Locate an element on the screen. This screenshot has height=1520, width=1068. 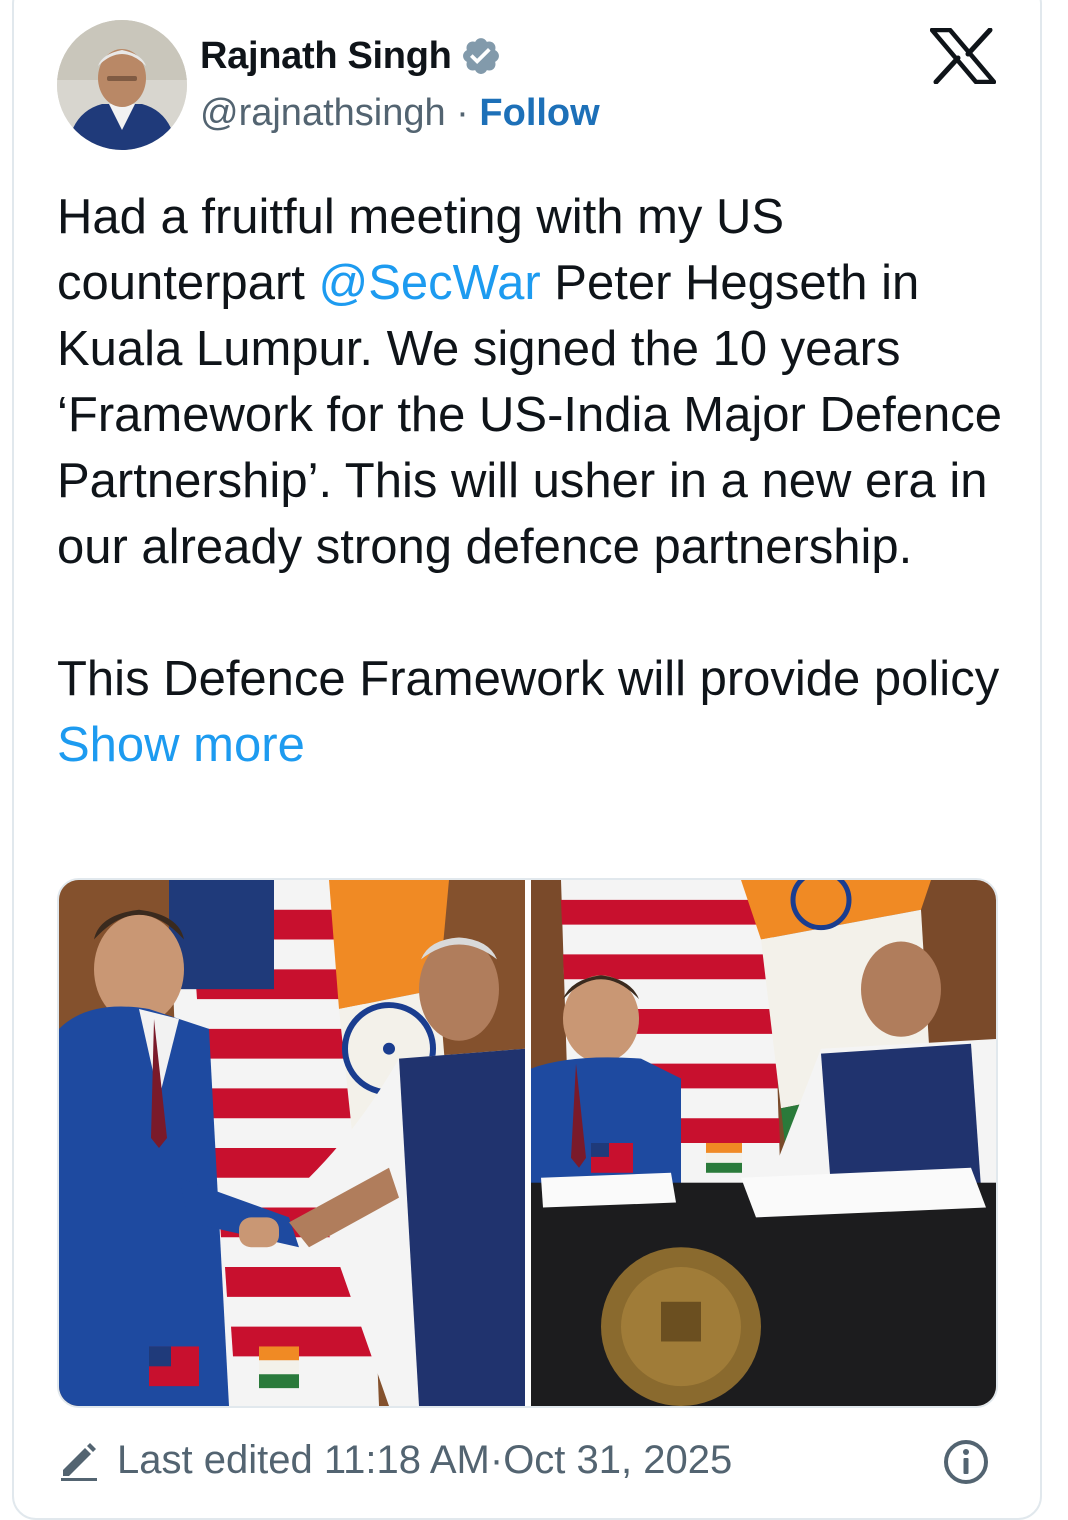
author-name: Rajnath Singh is located at coordinates (326, 56).